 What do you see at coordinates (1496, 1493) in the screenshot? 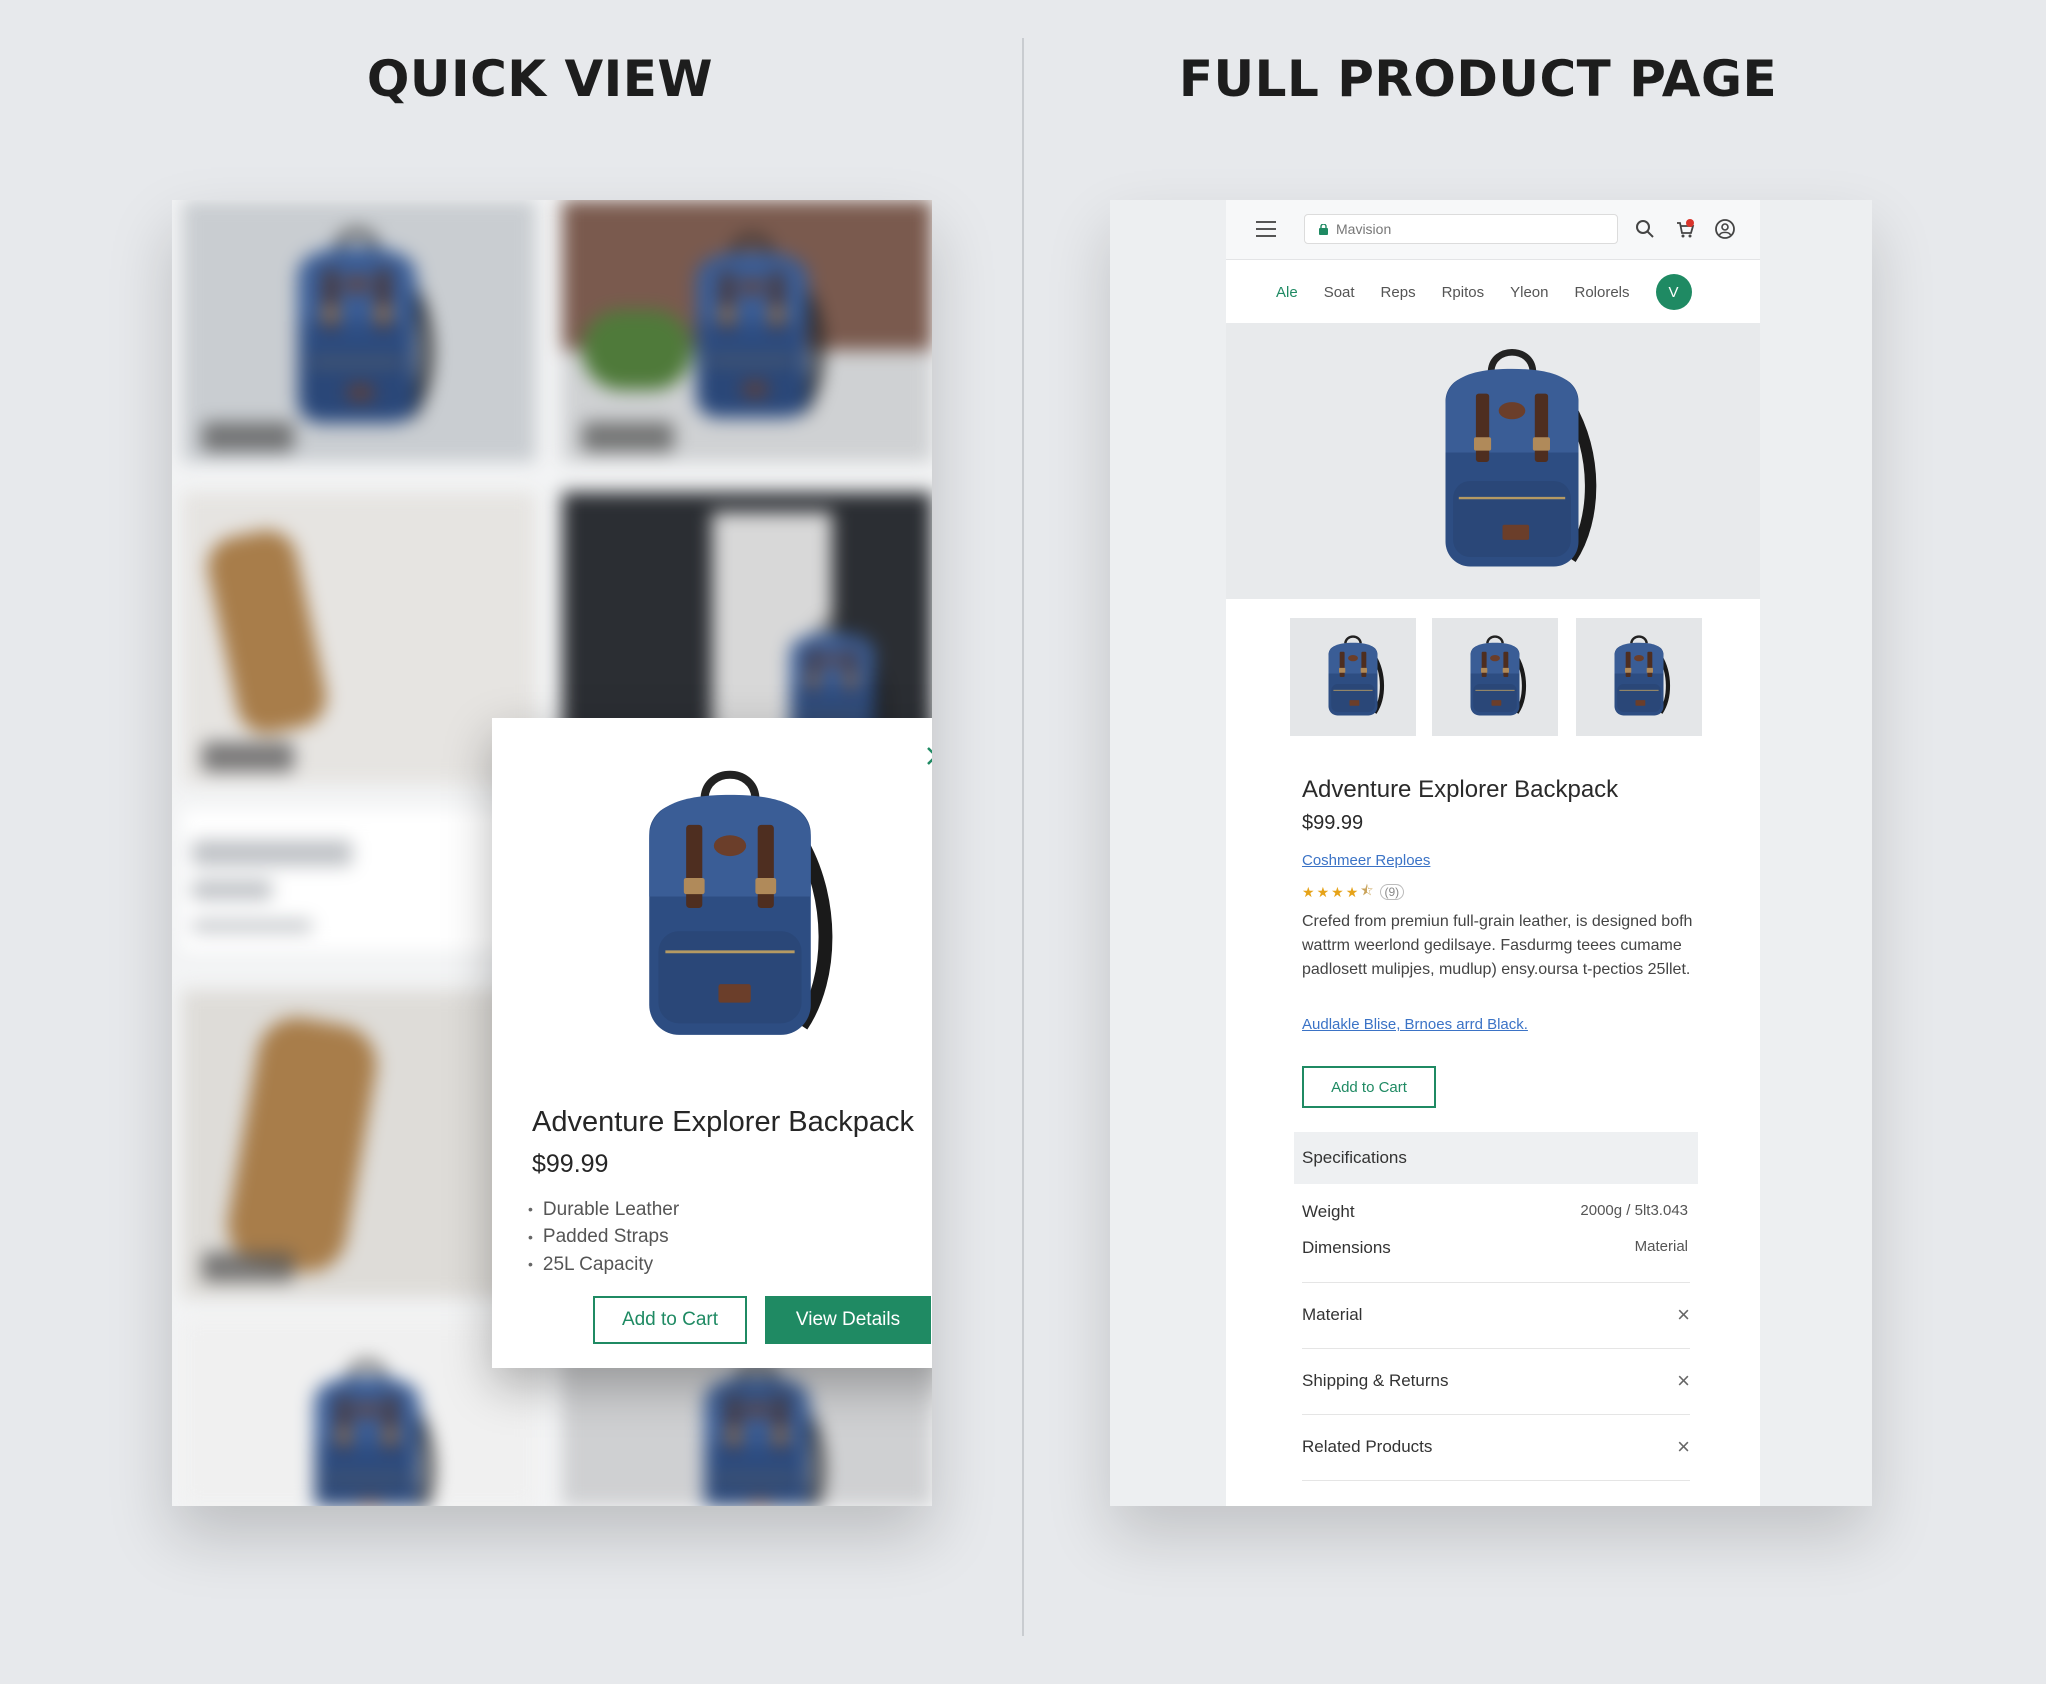
I see `accordion-more` at bounding box center [1496, 1493].